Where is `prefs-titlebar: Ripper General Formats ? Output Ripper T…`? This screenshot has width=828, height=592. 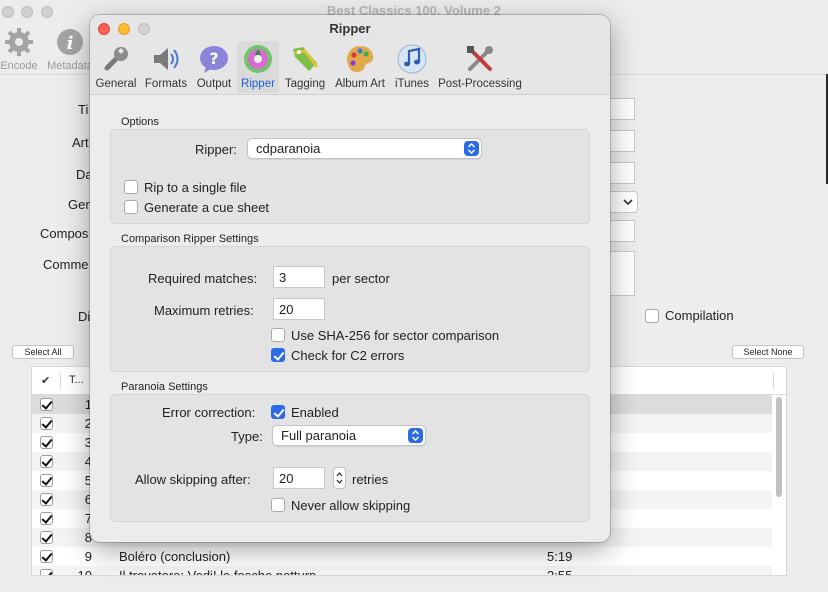 prefs-titlebar: Ripper General Formats ? Output Ripper T… is located at coordinates (350, 55).